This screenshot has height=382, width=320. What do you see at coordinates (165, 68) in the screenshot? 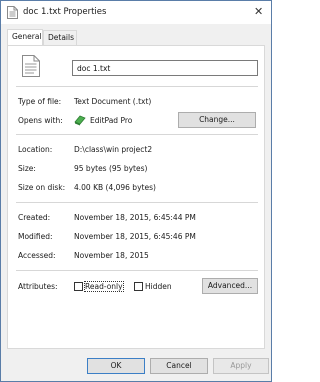
I see `filename-input` at bounding box center [165, 68].